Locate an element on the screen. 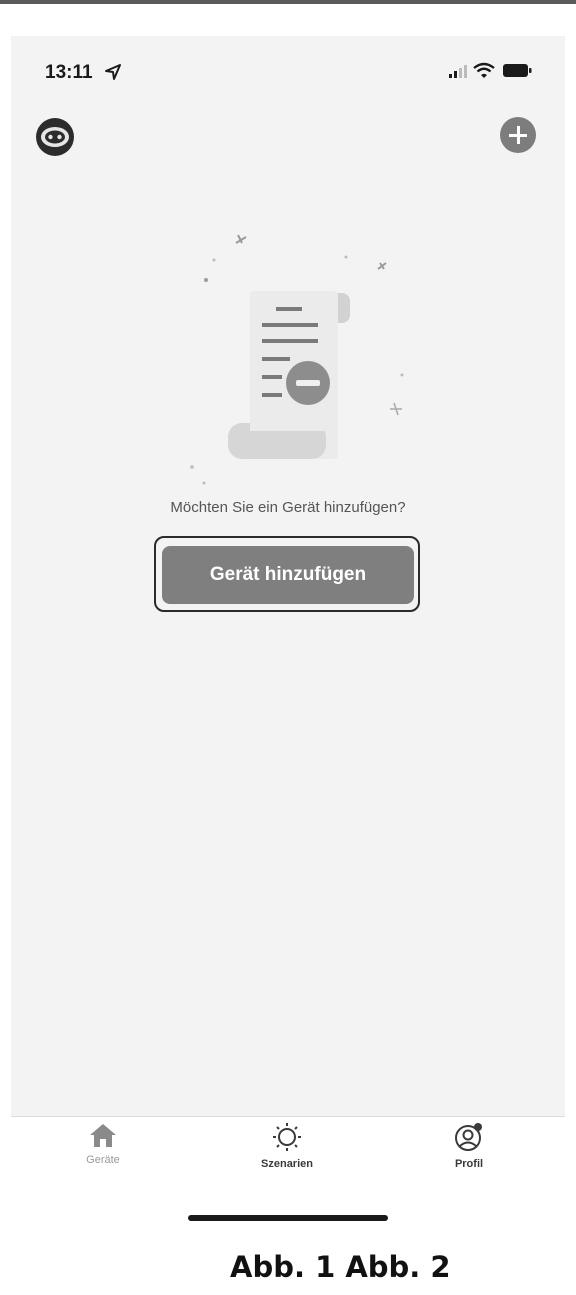  tab-profil: Profil is located at coordinates (469, 1146).